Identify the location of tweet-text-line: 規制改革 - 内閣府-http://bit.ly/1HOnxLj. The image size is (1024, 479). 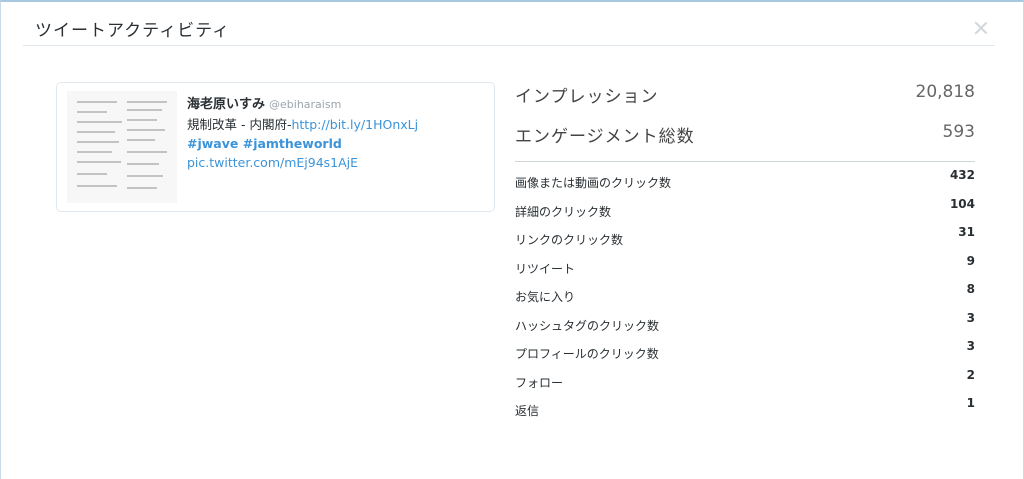
(337, 124).